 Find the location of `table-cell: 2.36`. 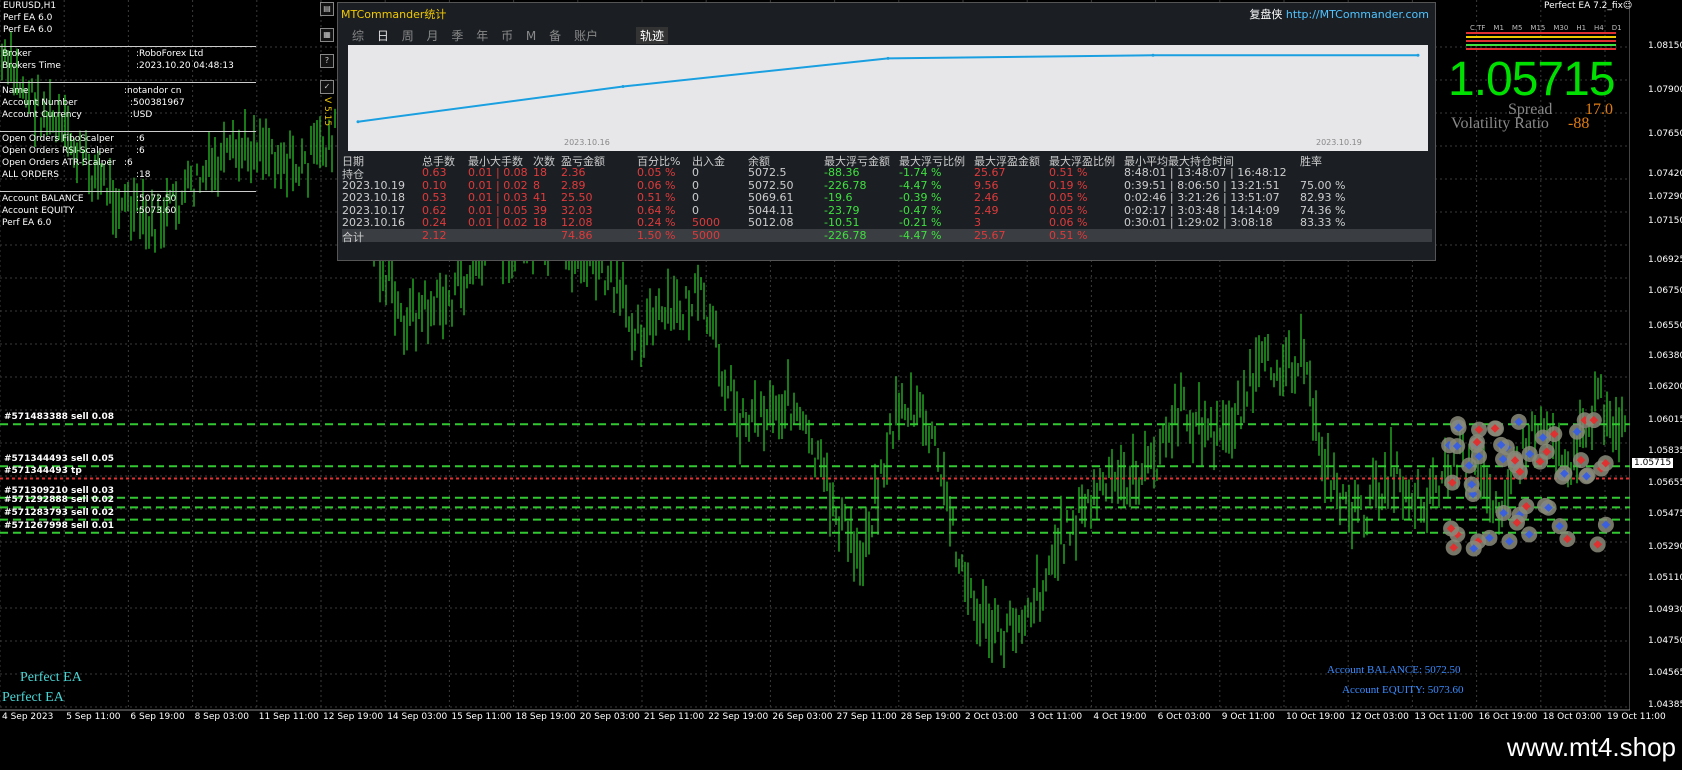

table-cell: 2.36 is located at coordinates (573, 172).